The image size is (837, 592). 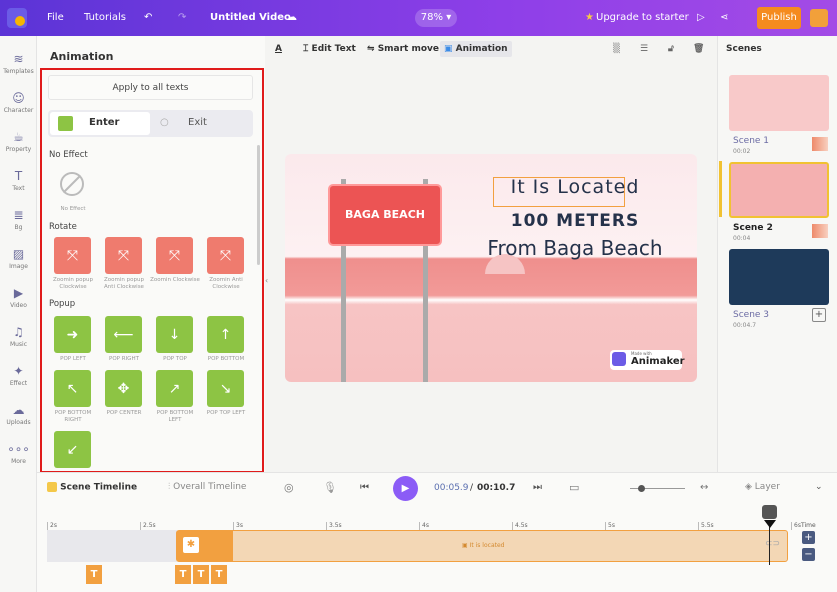 I want to click on sidebar-item-bg: ≣ Bg, so click(x=18, y=219).